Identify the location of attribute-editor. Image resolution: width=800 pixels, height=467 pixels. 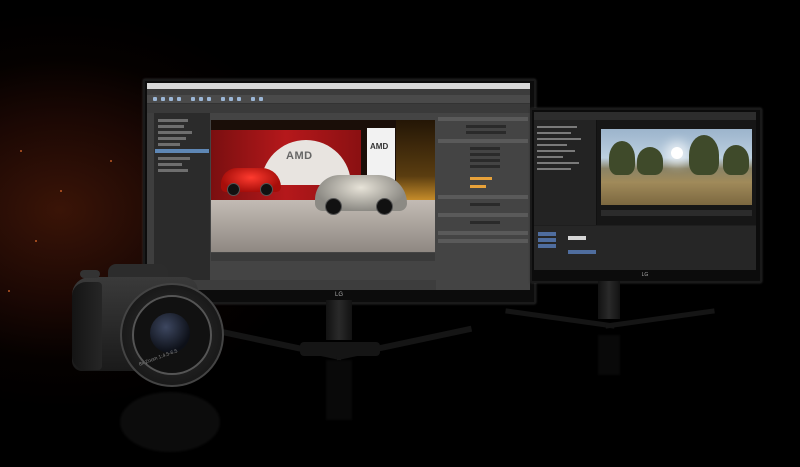
(483, 201).